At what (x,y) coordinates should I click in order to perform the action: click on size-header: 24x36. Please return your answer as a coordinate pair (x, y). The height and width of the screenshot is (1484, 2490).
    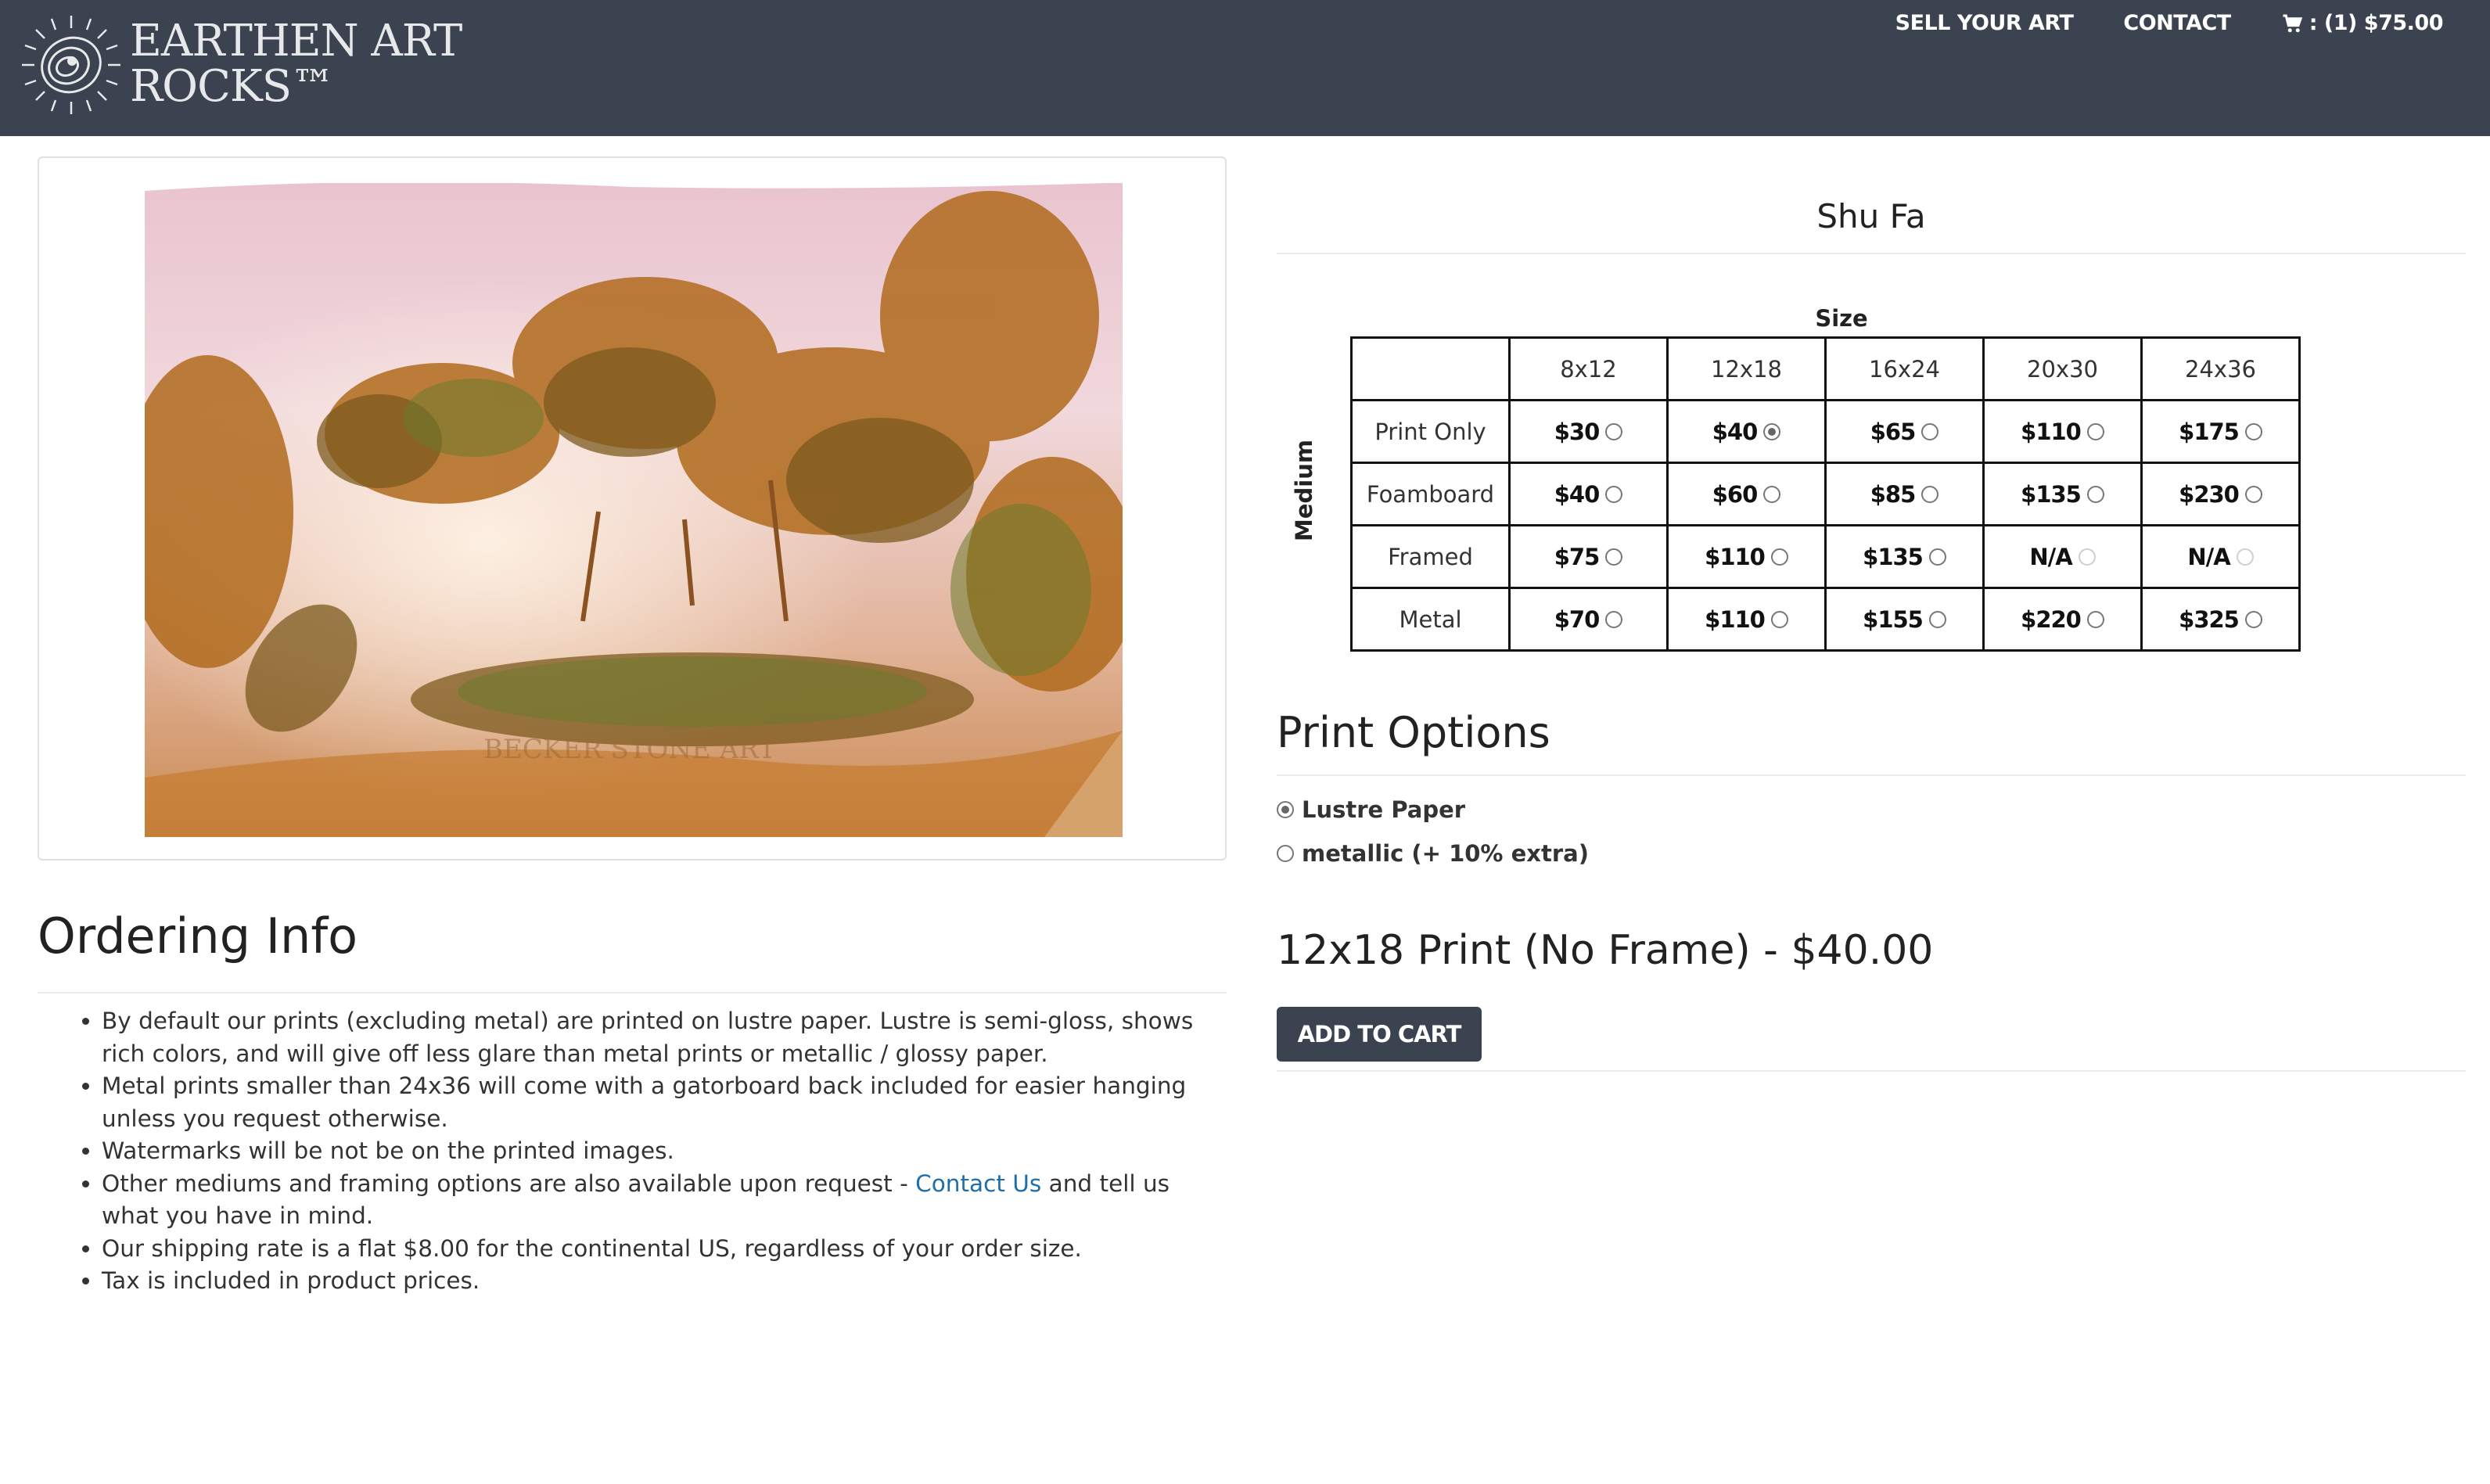
    Looking at the image, I should click on (2220, 368).